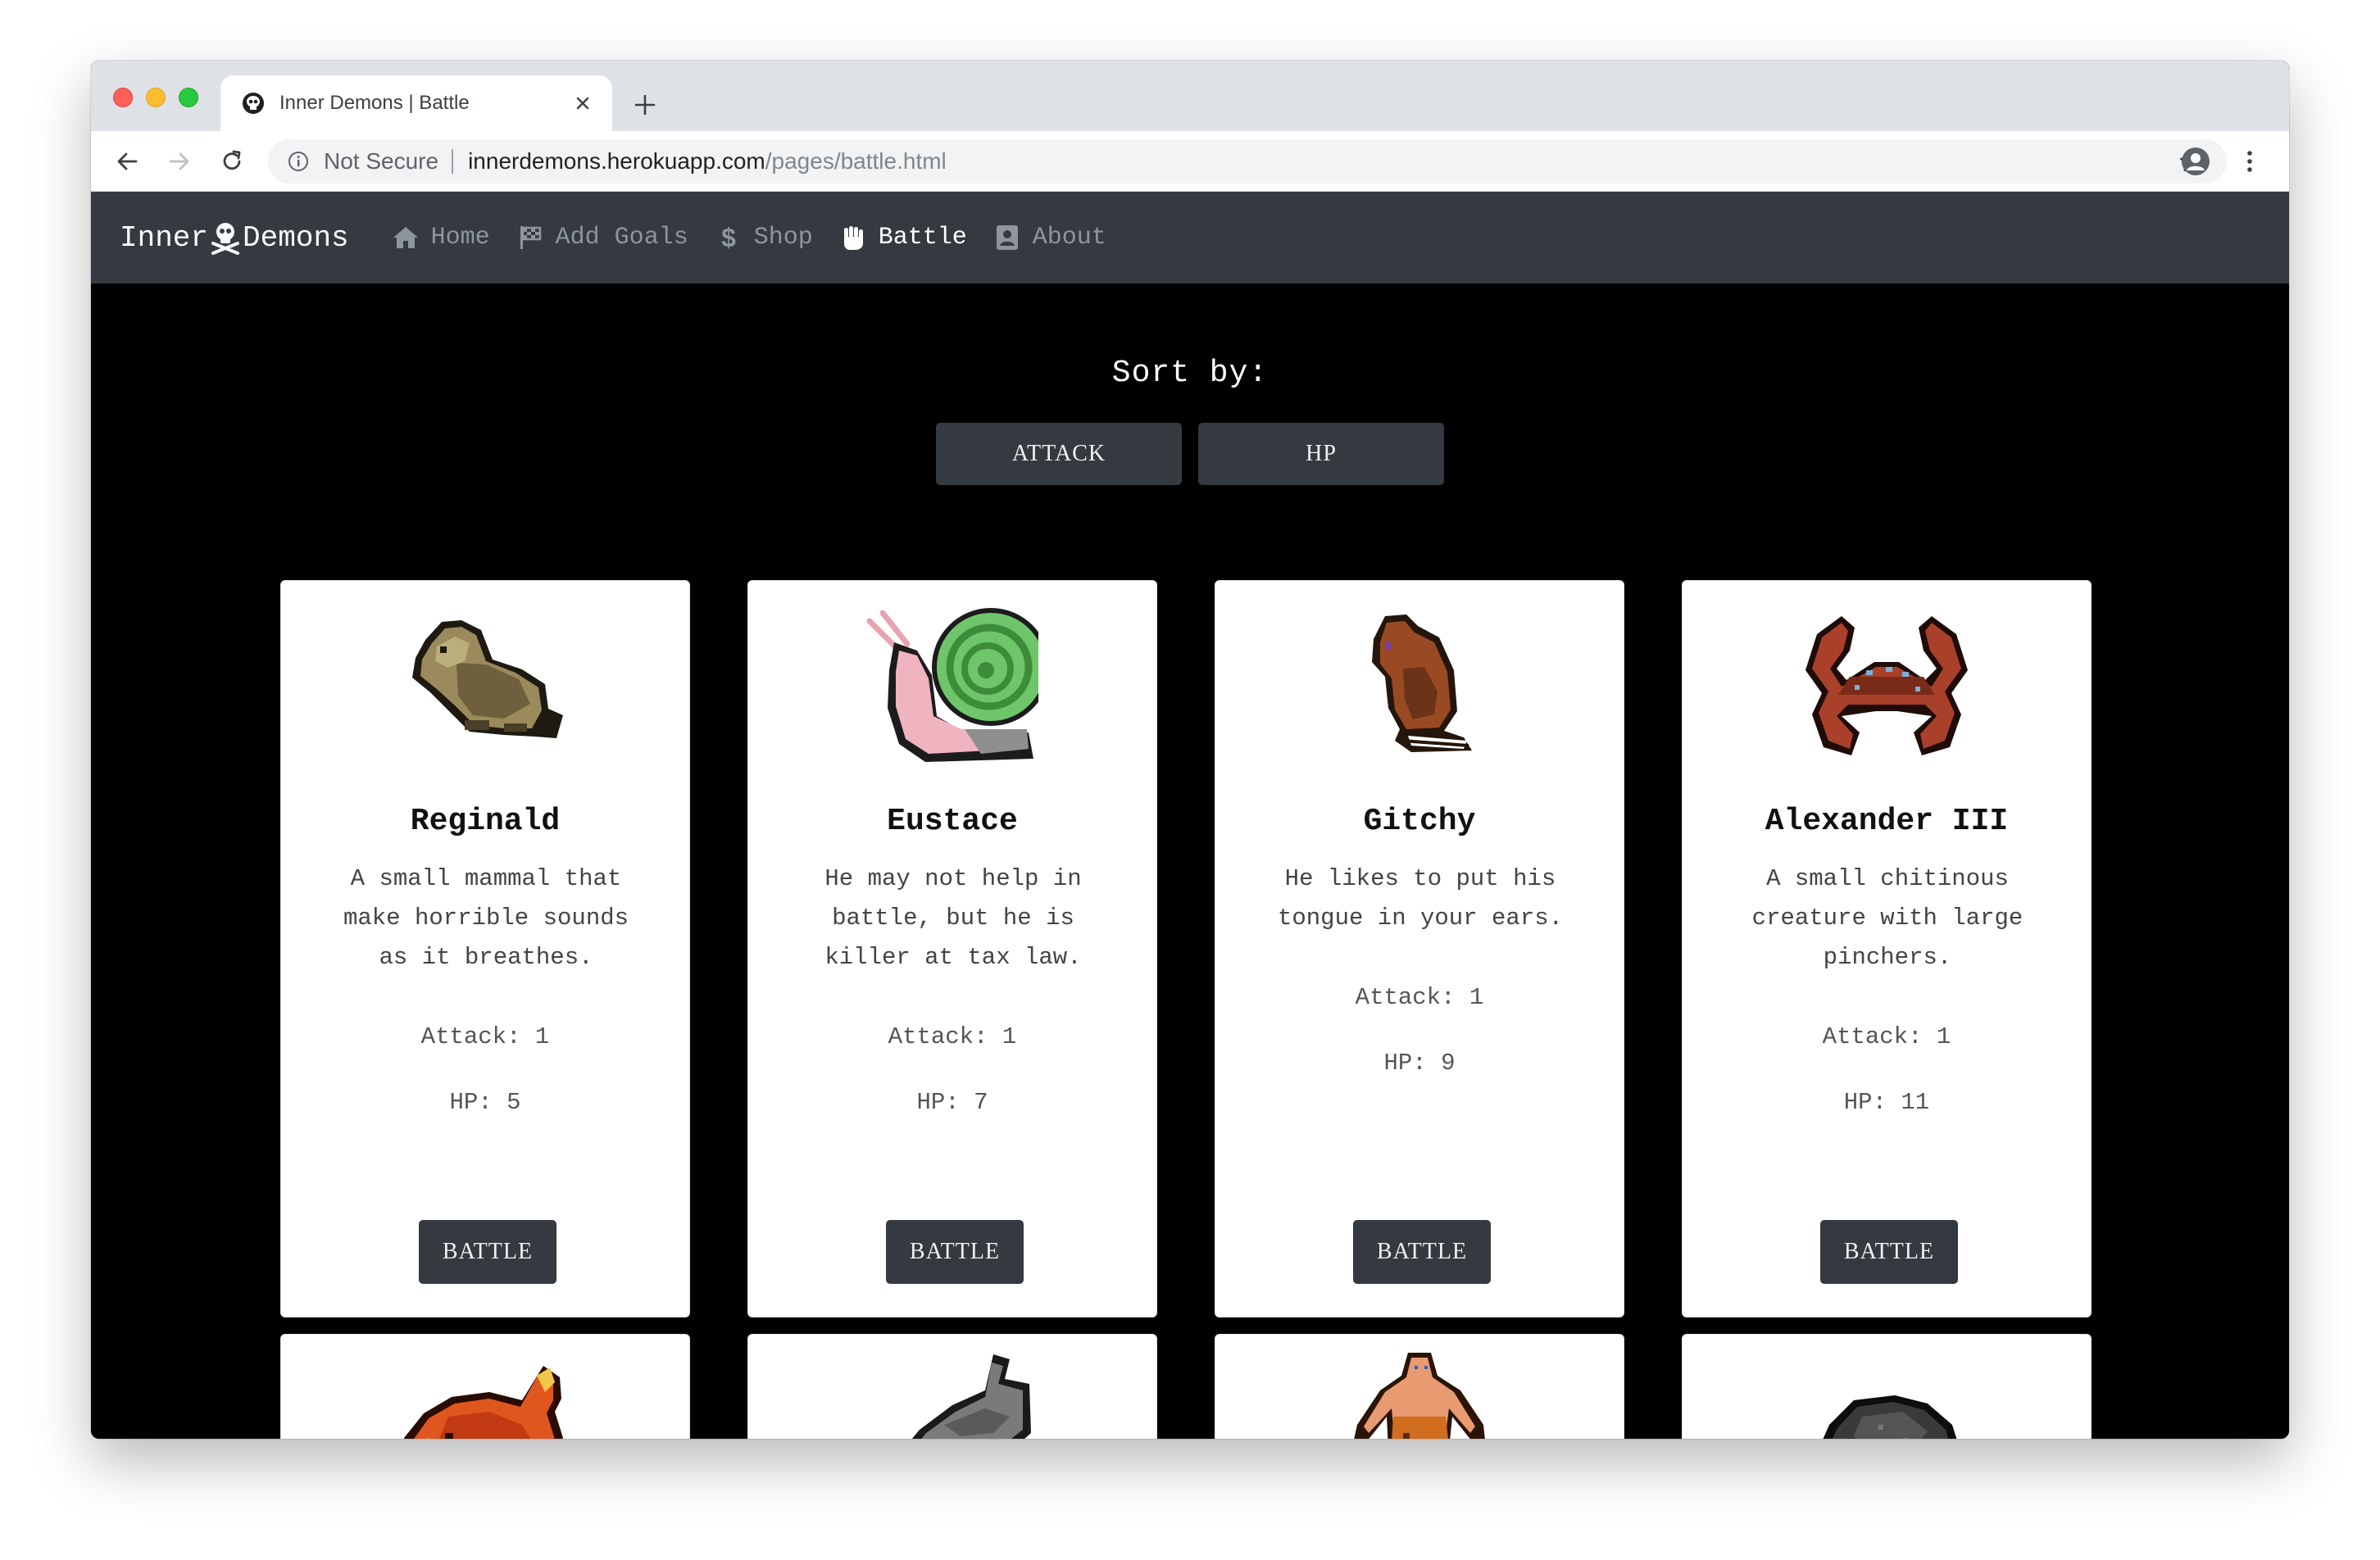  I want to click on demon-name: Reginald, so click(486, 821).